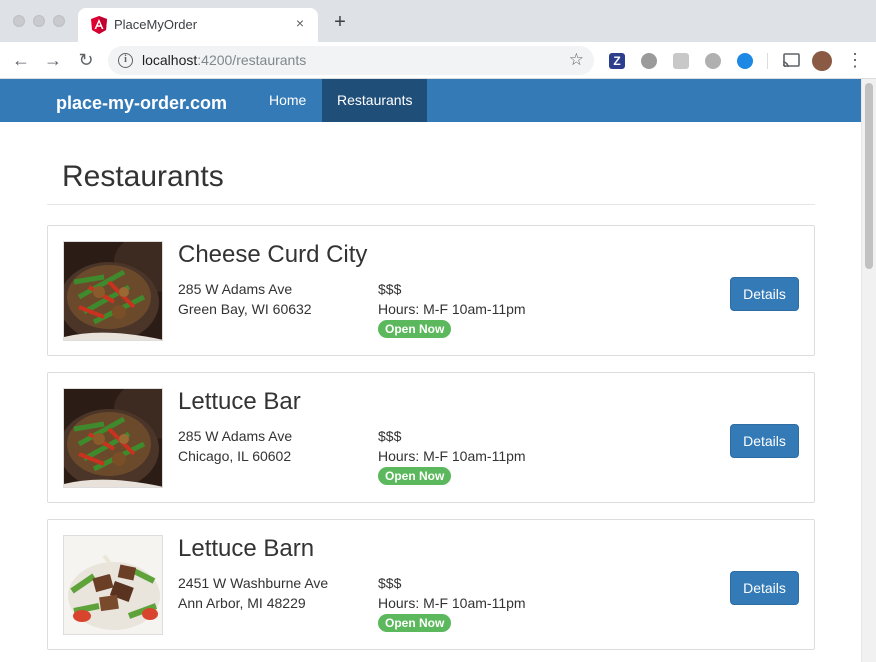  What do you see at coordinates (170, 60) in the screenshot?
I see `url-host: localhost` at bounding box center [170, 60].